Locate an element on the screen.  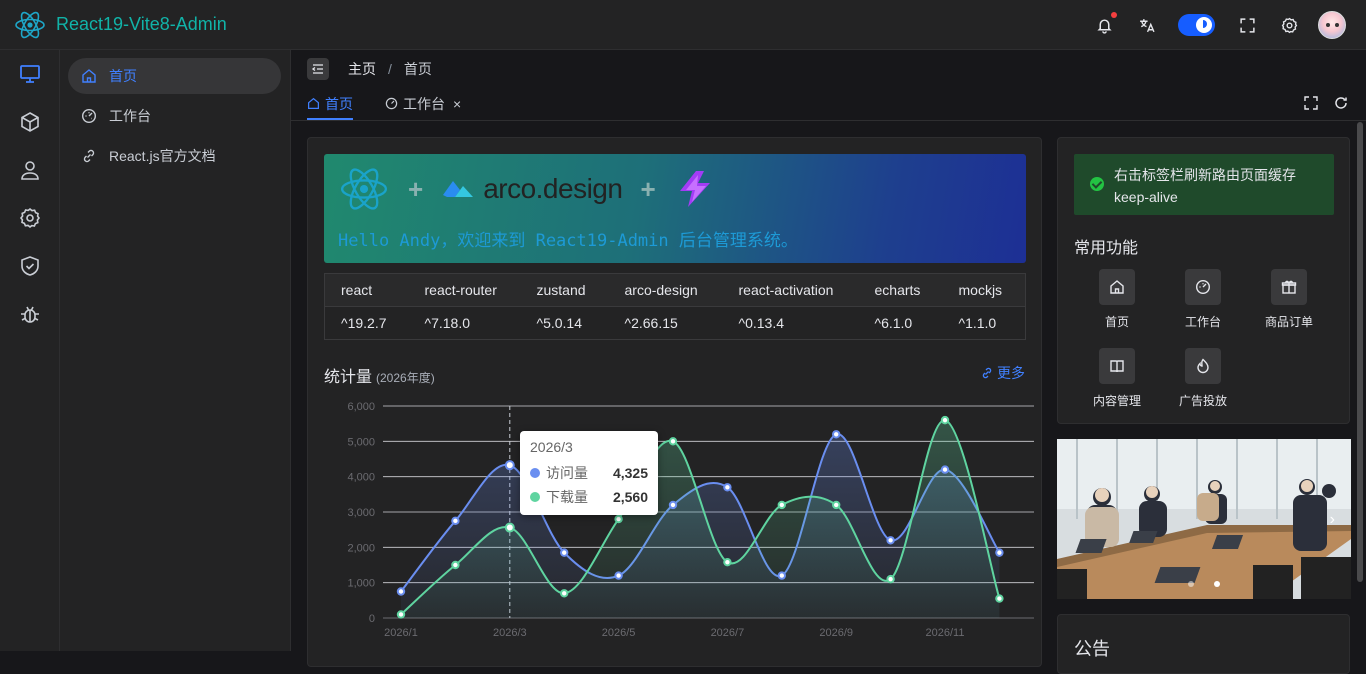
dep-name-cell: zustand is located at coordinates (564, 290).